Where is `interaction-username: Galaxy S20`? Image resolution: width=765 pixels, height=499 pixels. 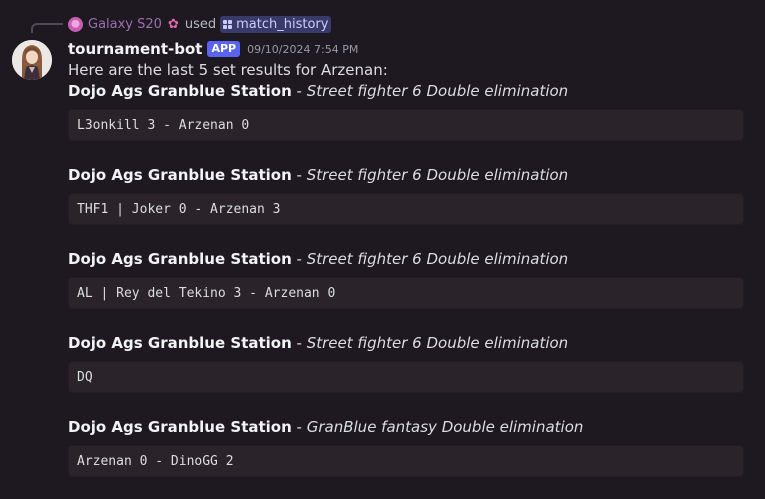
interaction-username: Galaxy S20 is located at coordinates (125, 24).